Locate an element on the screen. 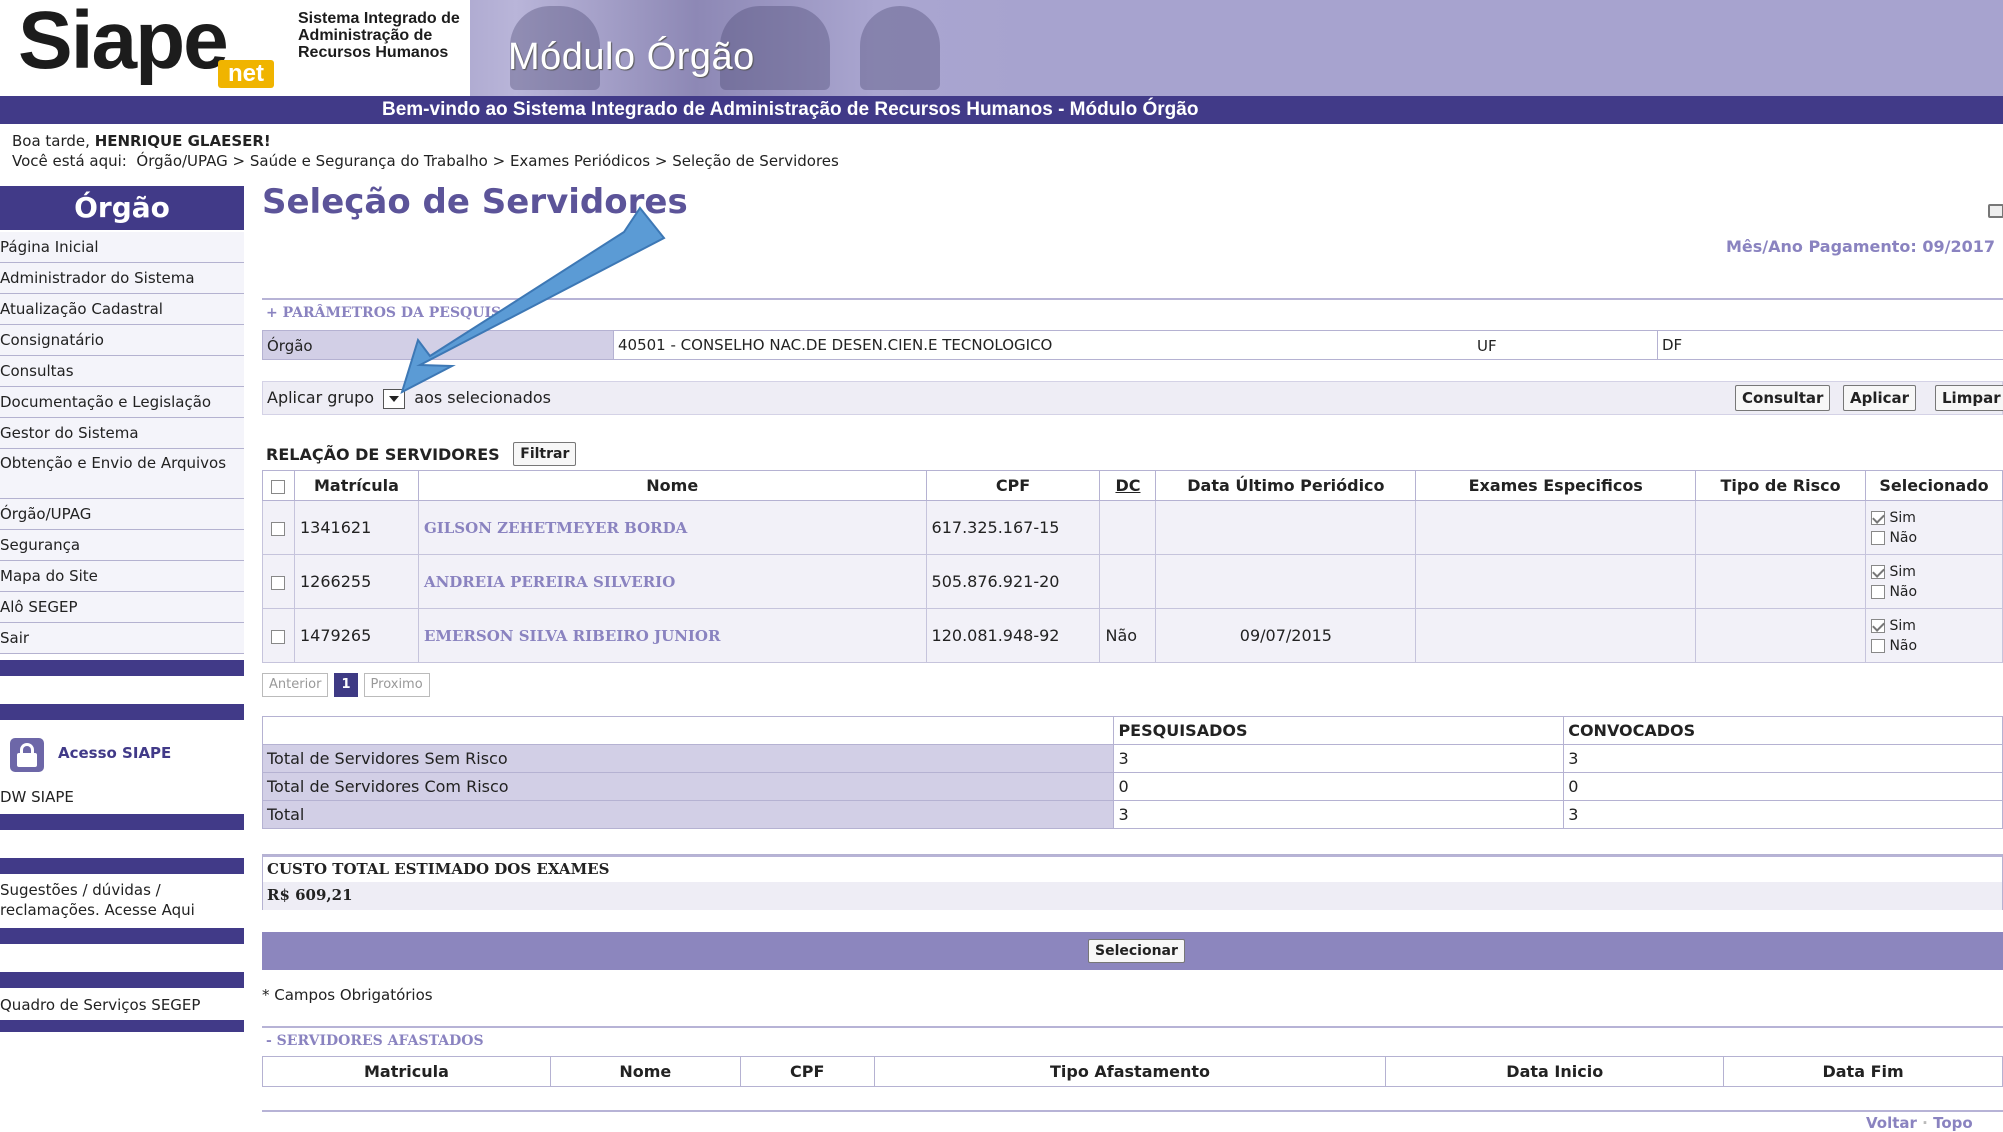  col-matricula: Matrícula is located at coordinates (356, 485).